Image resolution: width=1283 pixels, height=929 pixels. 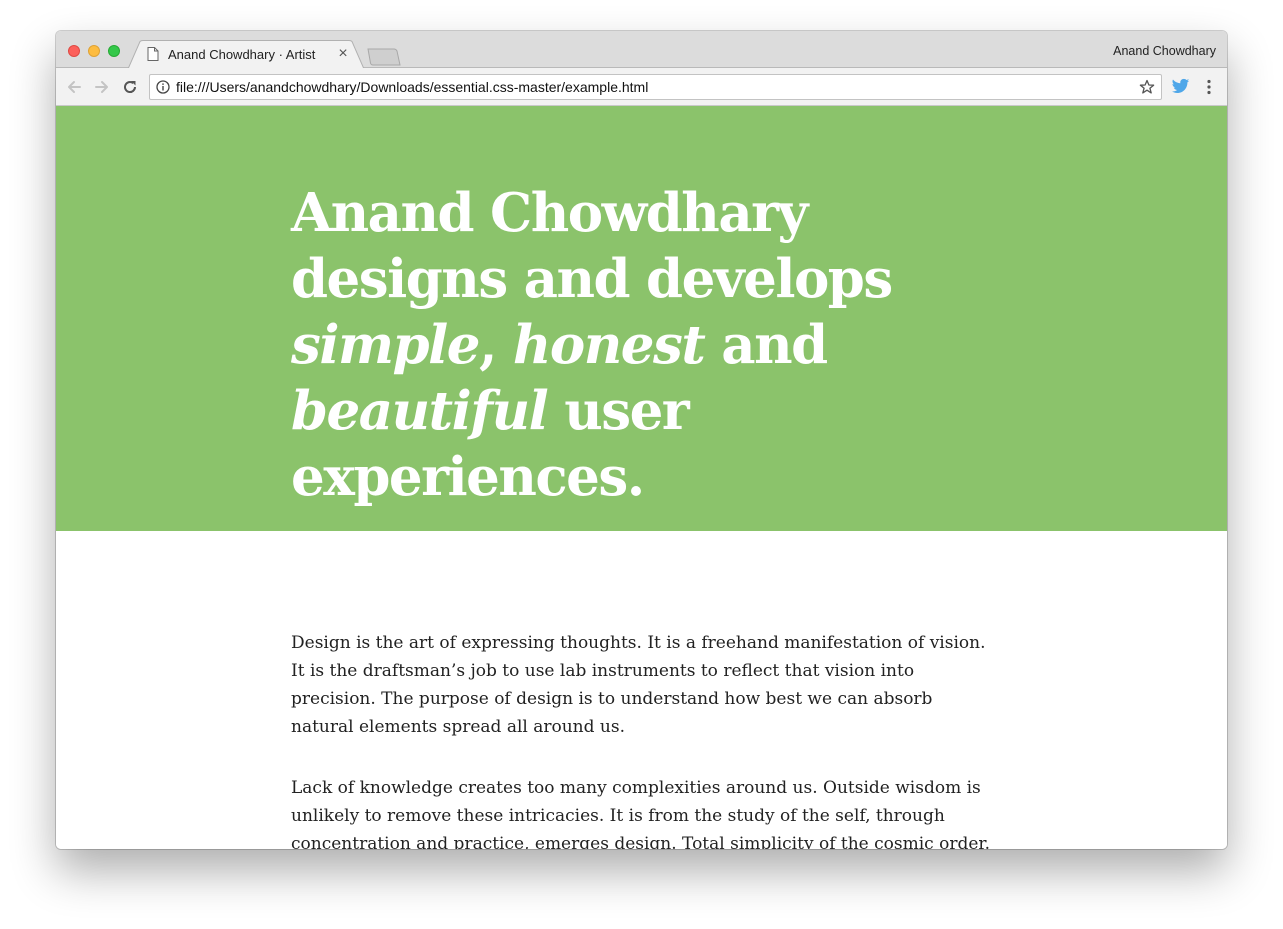 What do you see at coordinates (130, 87) in the screenshot?
I see `reload-icon` at bounding box center [130, 87].